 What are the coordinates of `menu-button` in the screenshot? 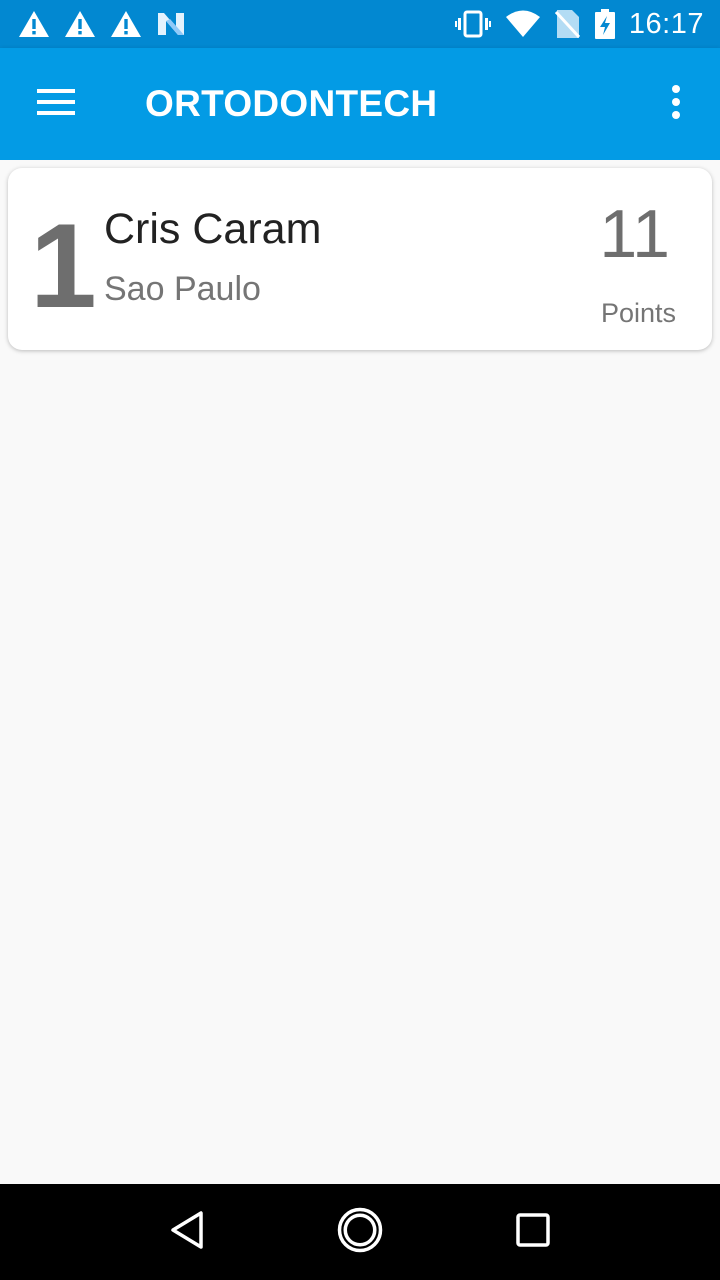 It's located at (56, 104).